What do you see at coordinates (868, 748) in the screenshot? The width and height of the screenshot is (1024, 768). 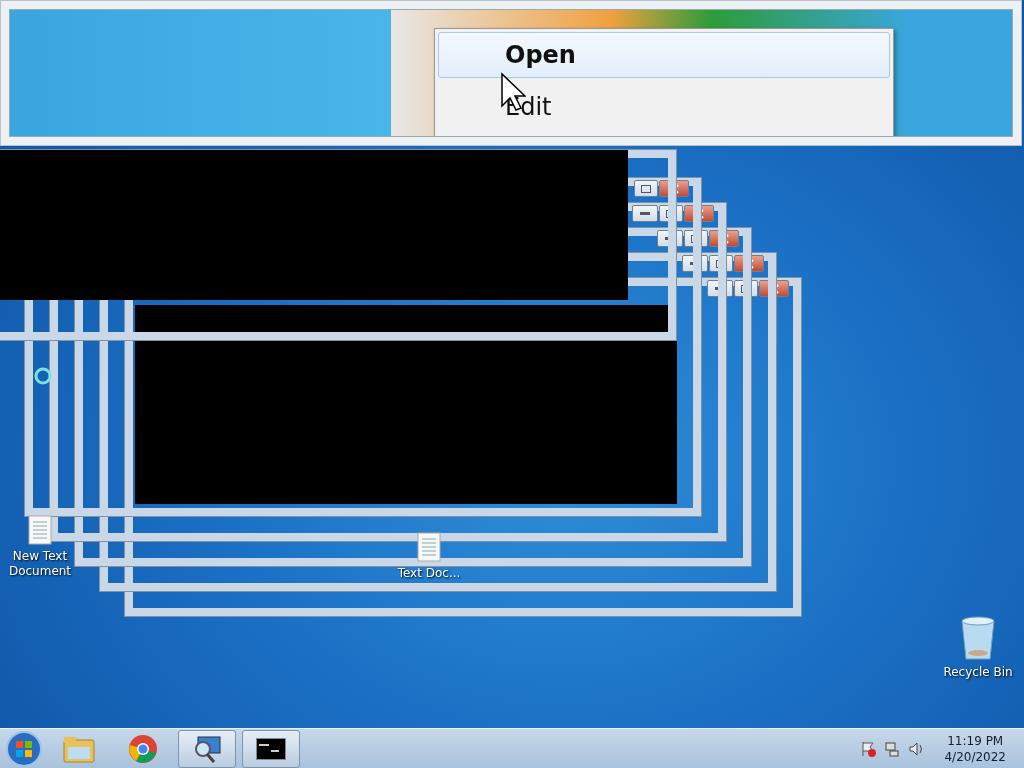 I see `flag-icon` at bounding box center [868, 748].